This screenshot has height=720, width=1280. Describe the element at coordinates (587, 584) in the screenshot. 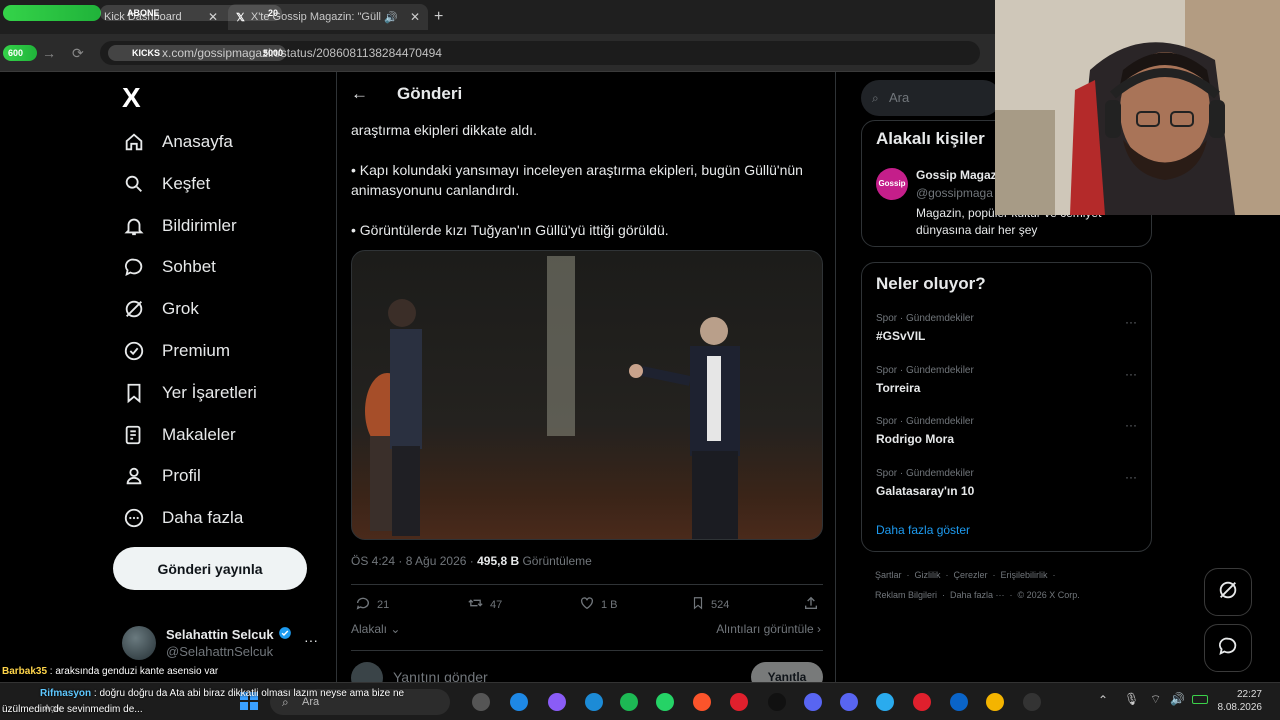

I see `divider` at that location.